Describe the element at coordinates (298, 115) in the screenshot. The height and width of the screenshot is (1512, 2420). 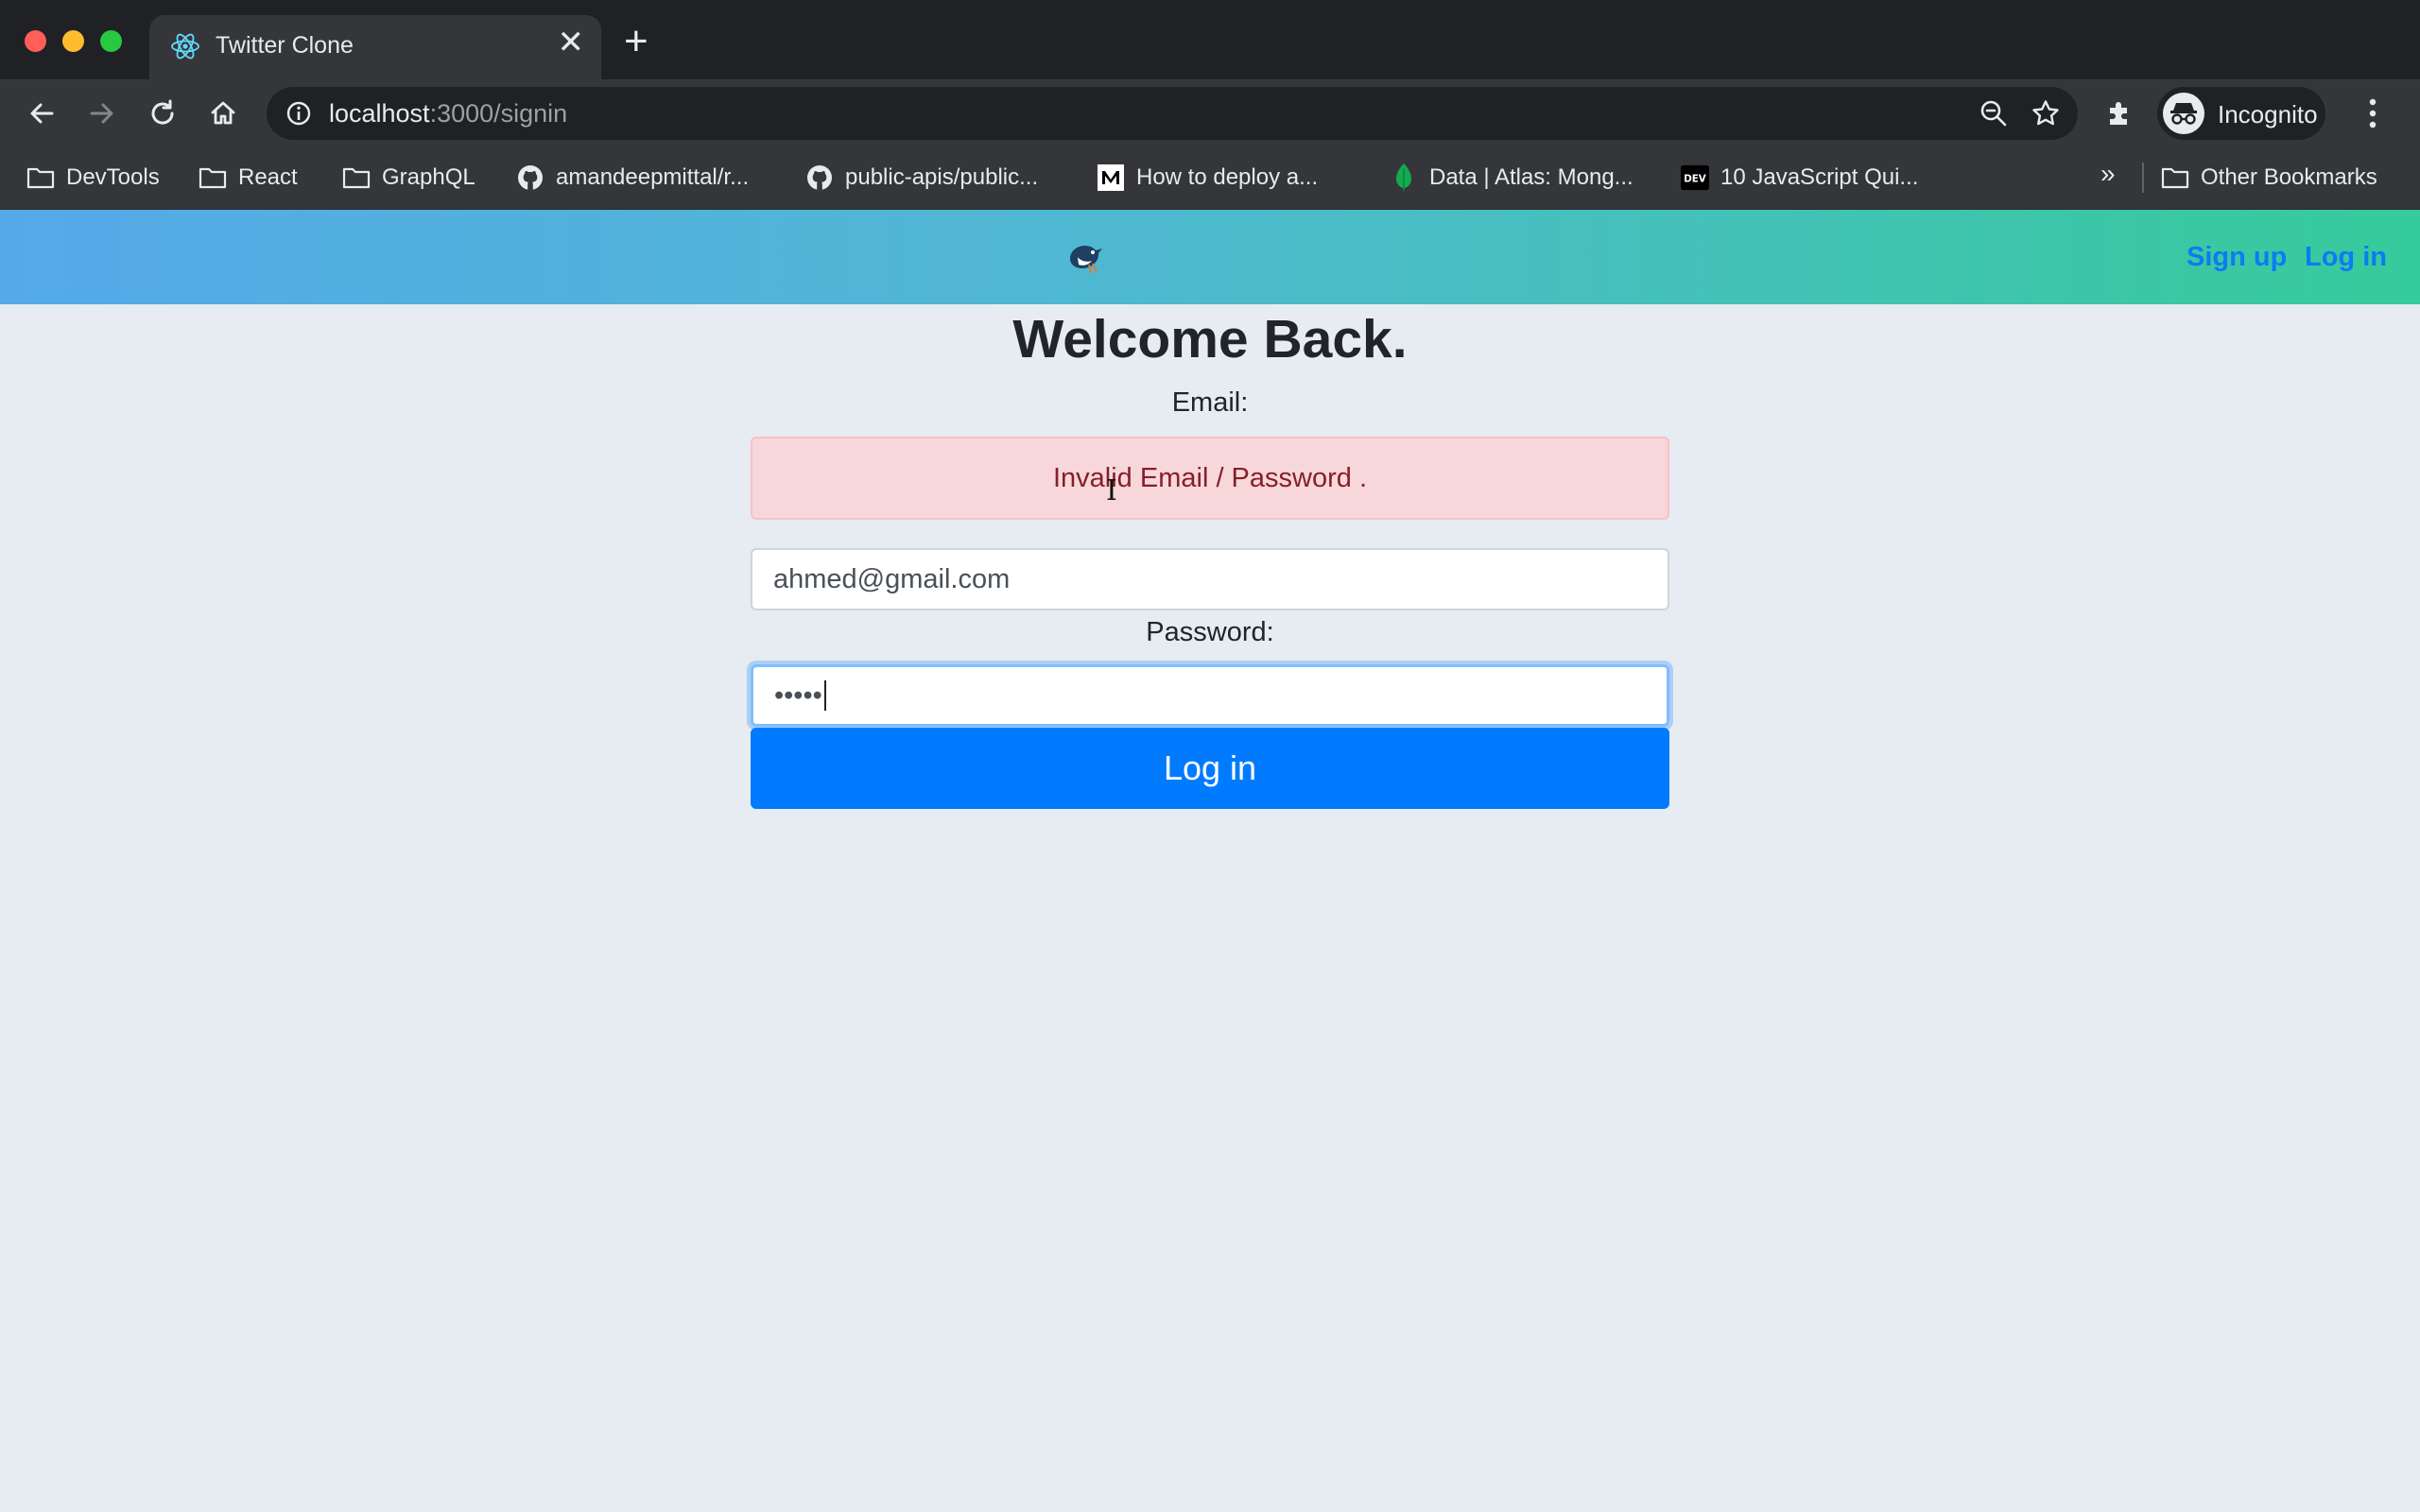
I see `site-info-icon` at that location.